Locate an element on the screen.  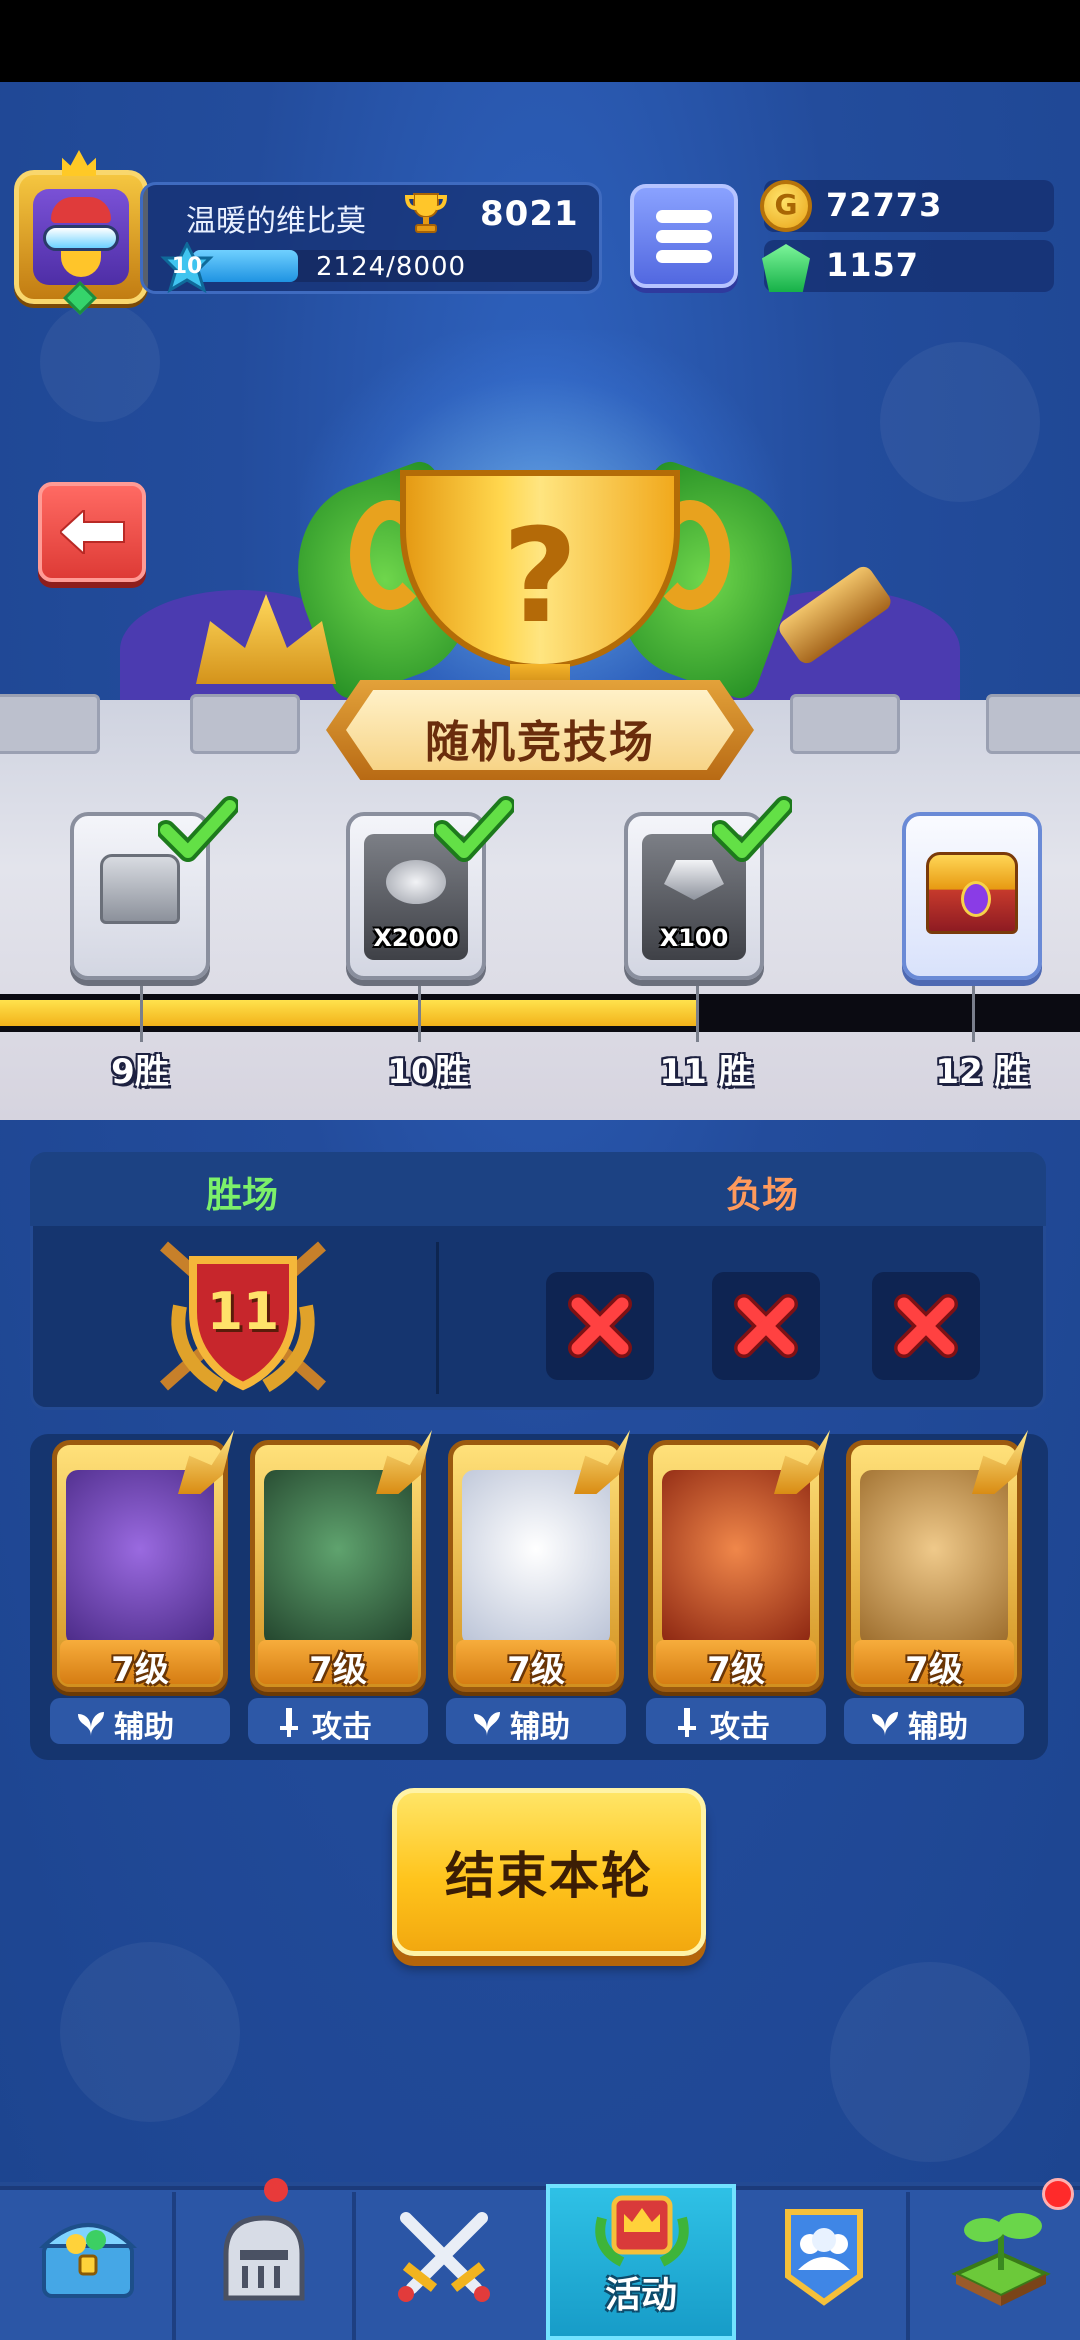
wins-label: 胜场 is located at coordinates (241, 1195).